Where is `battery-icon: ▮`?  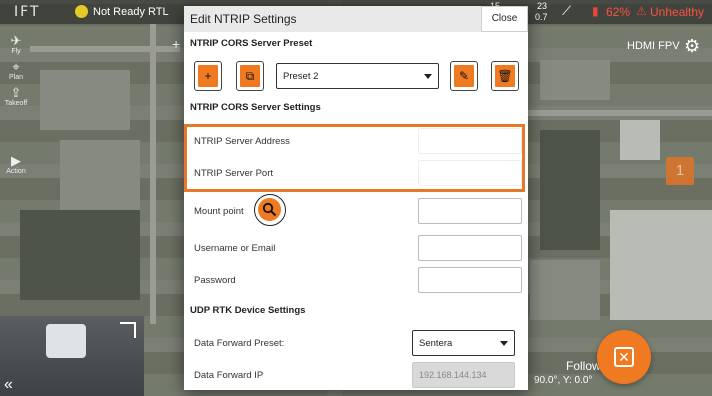
battery-icon: ▮ is located at coordinates (595, 11).